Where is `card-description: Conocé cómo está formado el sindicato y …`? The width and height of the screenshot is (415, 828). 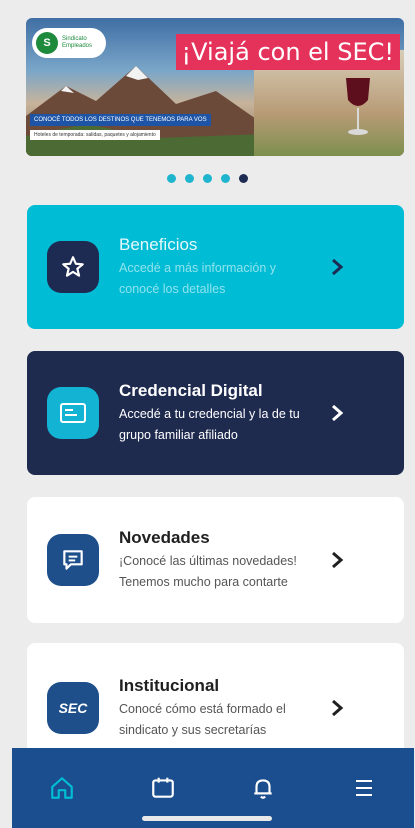 card-description: Conocé cómo está formado el sindicato y … is located at coordinates (202, 719).